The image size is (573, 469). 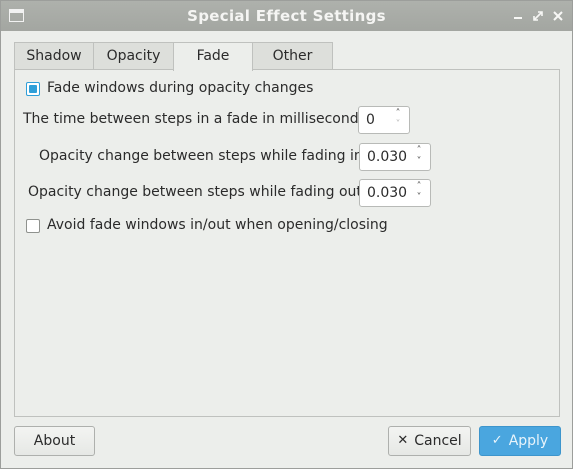 I want to click on tab-shadow: Shadow, so click(x=54, y=56).